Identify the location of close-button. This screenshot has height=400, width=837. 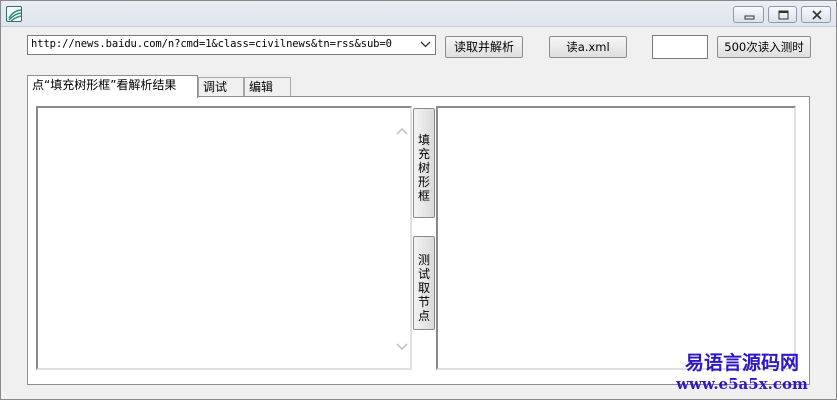
(816, 14).